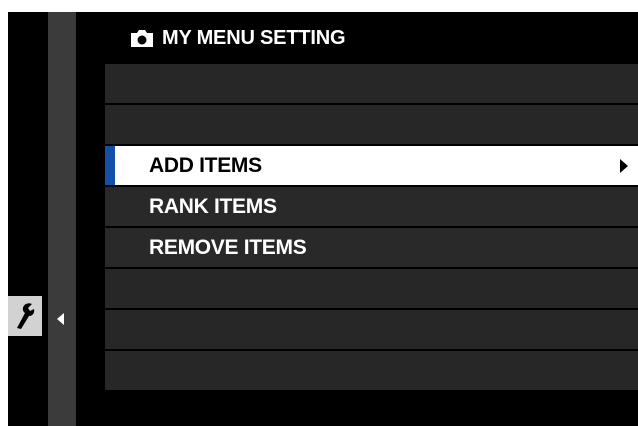 The height and width of the screenshot is (426, 638). What do you see at coordinates (213, 206) in the screenshot?
I see `menu-item-label: RANK ITEMS` at bounding box center [213, 206].